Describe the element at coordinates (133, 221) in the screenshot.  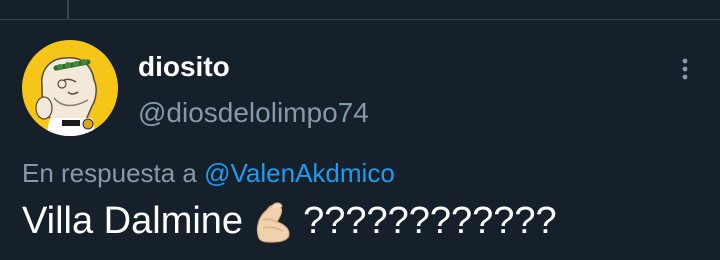
I see `tweet-text-main: Villa Dalmine` at that location.